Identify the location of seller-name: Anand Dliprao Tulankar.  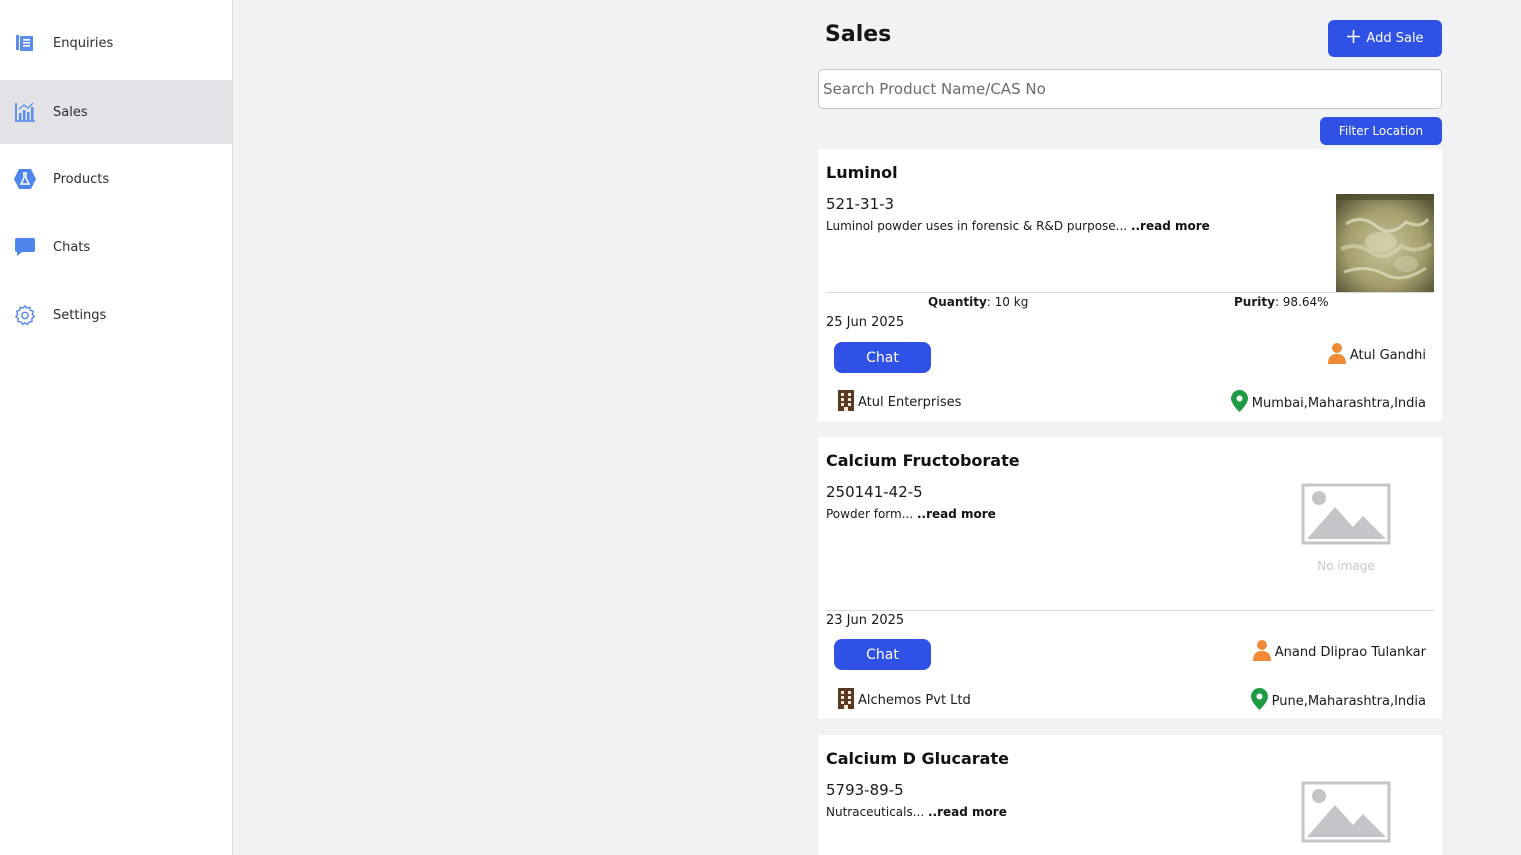
(1350, 652).